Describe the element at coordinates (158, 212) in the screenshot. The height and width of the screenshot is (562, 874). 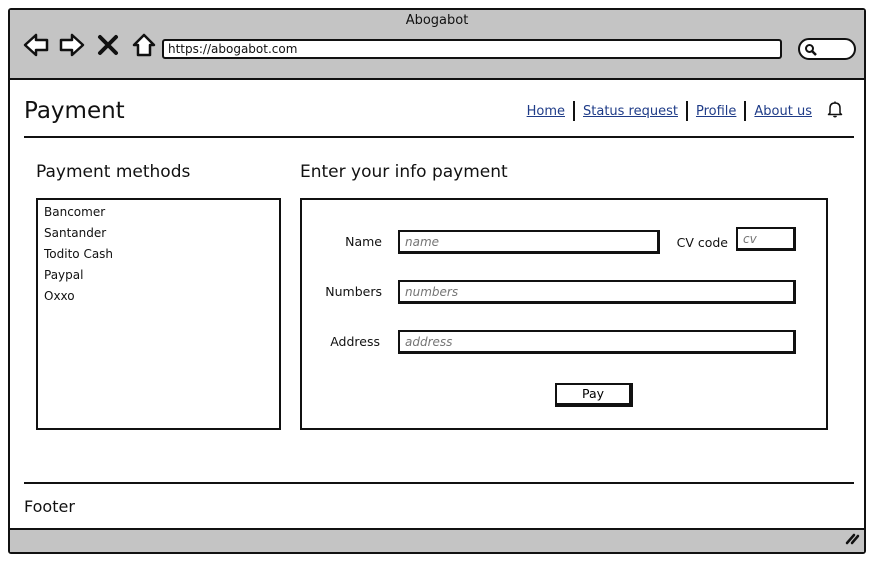
I see `payment-method-item: Bancomer` at that location.